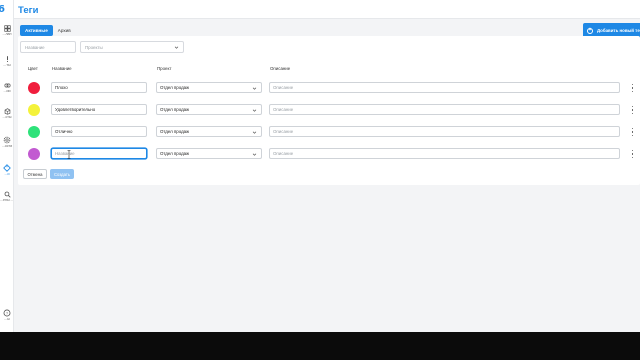 This screenshot has width=640, height=360. I want to click on sidebar-item-help: ? ...ы, so click(6, 315).